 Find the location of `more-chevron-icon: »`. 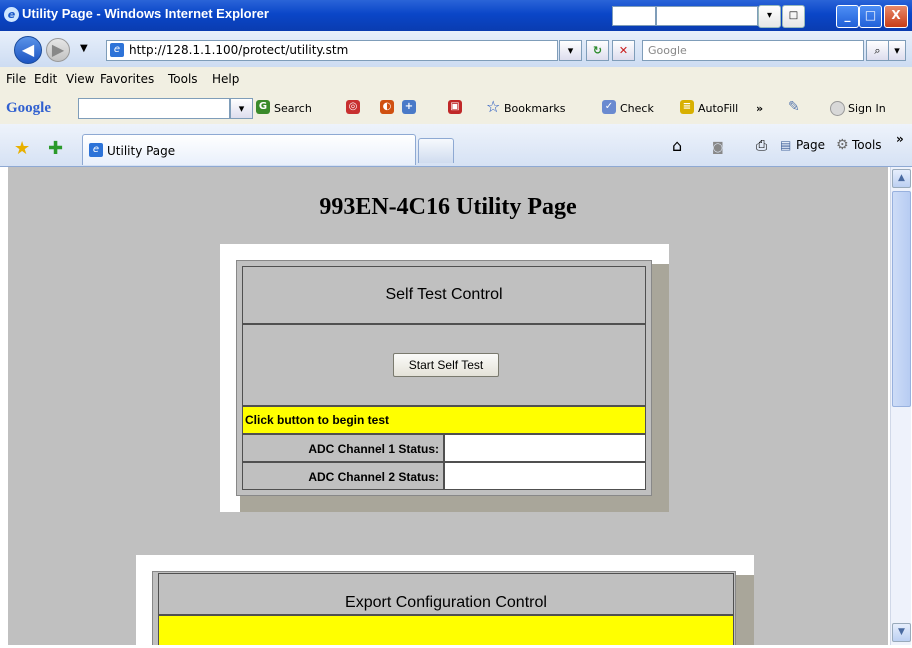

more-chevron-icon: » is located at coordinates (759, 108).